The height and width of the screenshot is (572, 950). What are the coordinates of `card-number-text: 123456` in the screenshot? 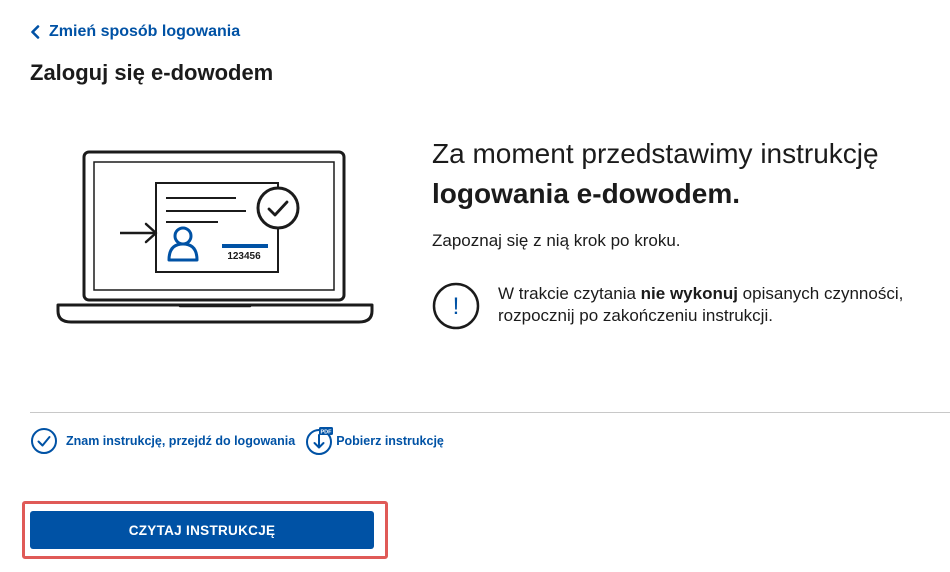 It's located at (244, 256).